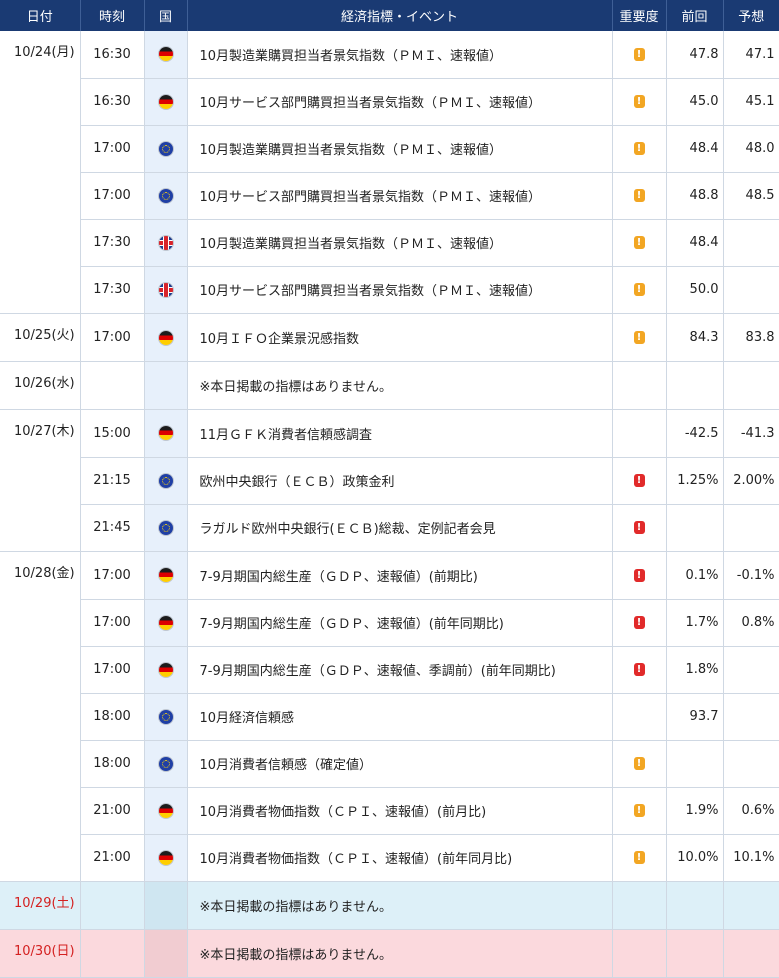 The image size is (779, 978). I want to click on table-row: 18:00 10月経済信頼感 93.7, so click(389, 717).